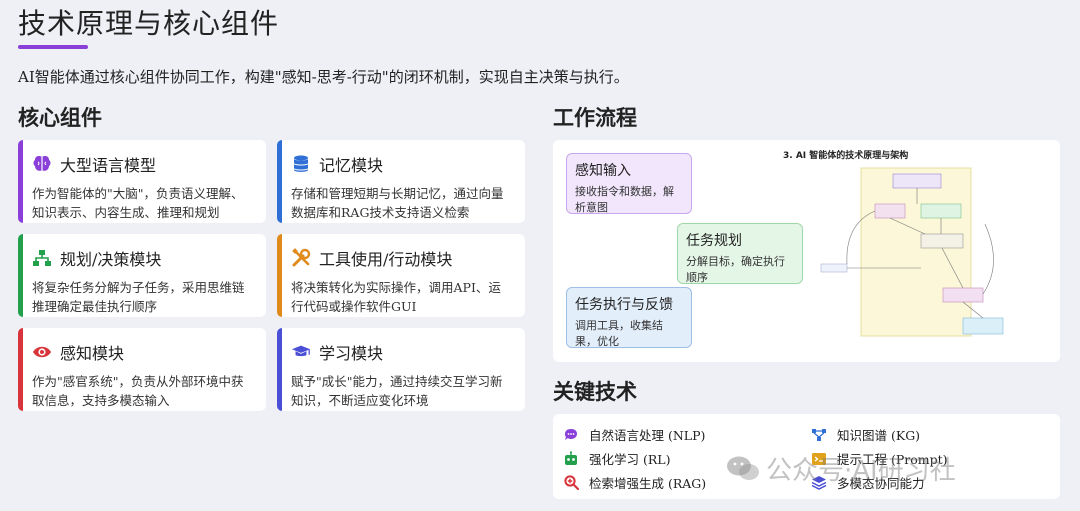 This screenshot has height=511, width=1080. I want to click on card-desc: 存储和管理短期与长期记忆，通过向量数据库和RAG技术支持语义检索, so click(397, 203).